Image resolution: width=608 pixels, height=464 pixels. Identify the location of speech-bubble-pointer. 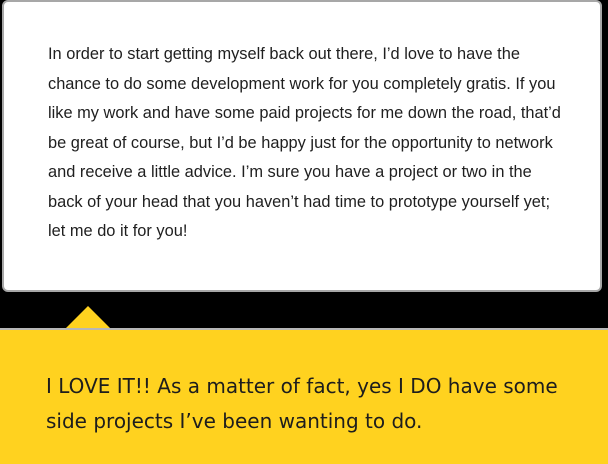
(88, 317).